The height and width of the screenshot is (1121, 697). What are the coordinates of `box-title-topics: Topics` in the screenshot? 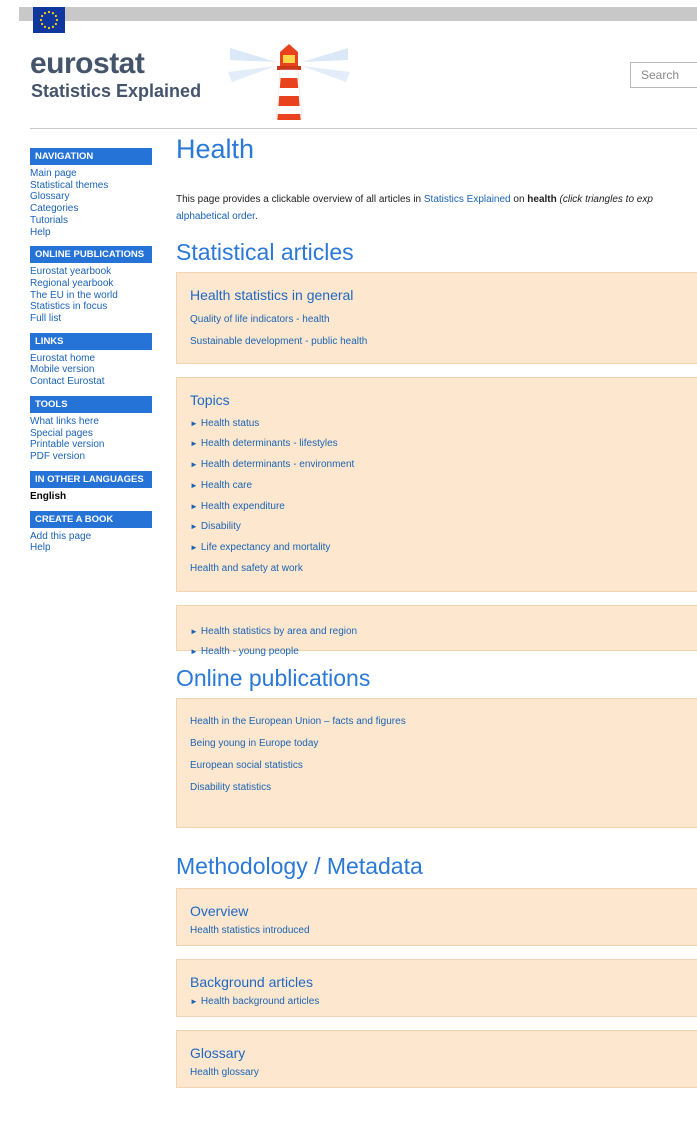 It's located at (210, 400).